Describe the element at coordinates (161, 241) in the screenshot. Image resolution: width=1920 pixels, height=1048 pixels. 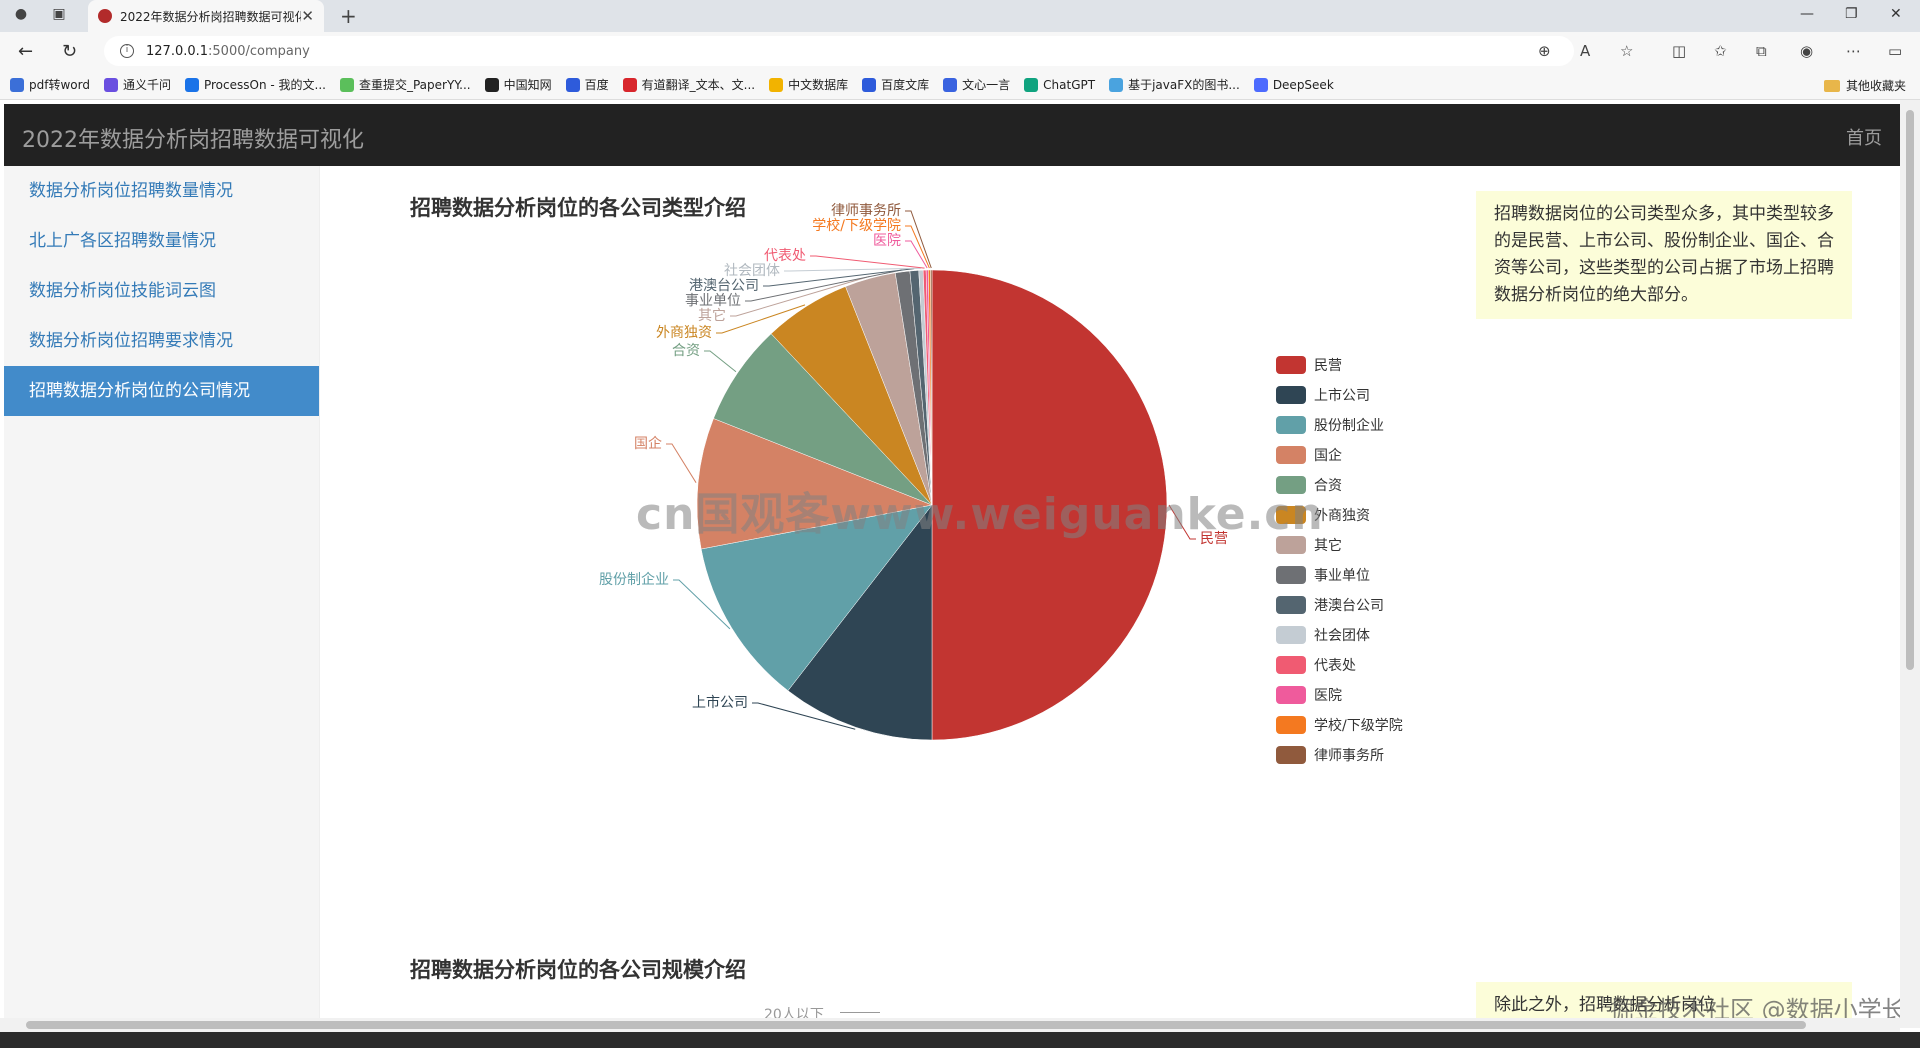
I see `sidebar-item-1: 北上广各区招聘数量情况` at that location.